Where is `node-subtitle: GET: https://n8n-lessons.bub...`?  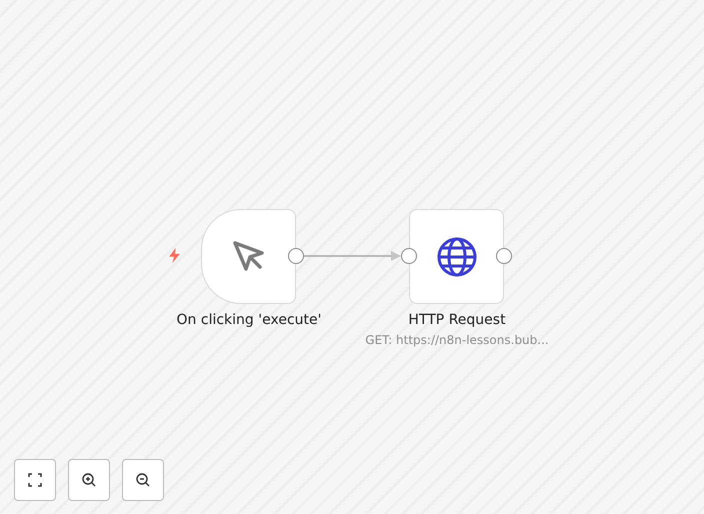
node-subtitle: GET: https://n8n-lessons.bub... is located at coordinates (457, 340).